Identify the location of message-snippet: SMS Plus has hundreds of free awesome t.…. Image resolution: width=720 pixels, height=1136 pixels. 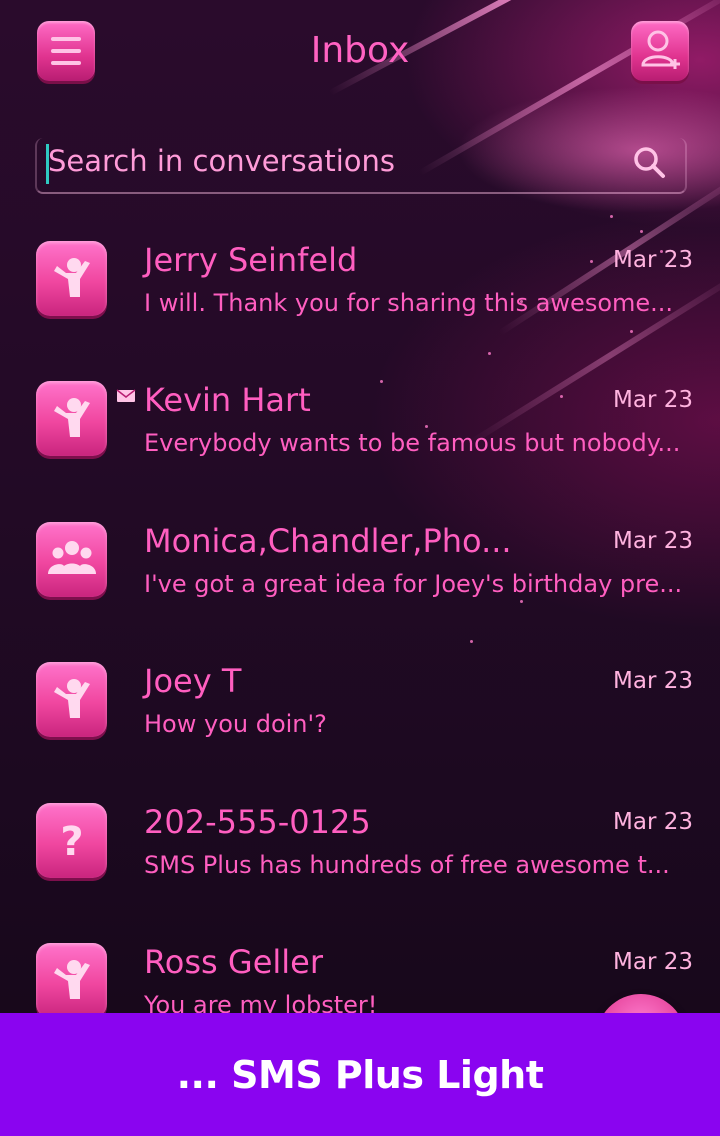
(407, 865).